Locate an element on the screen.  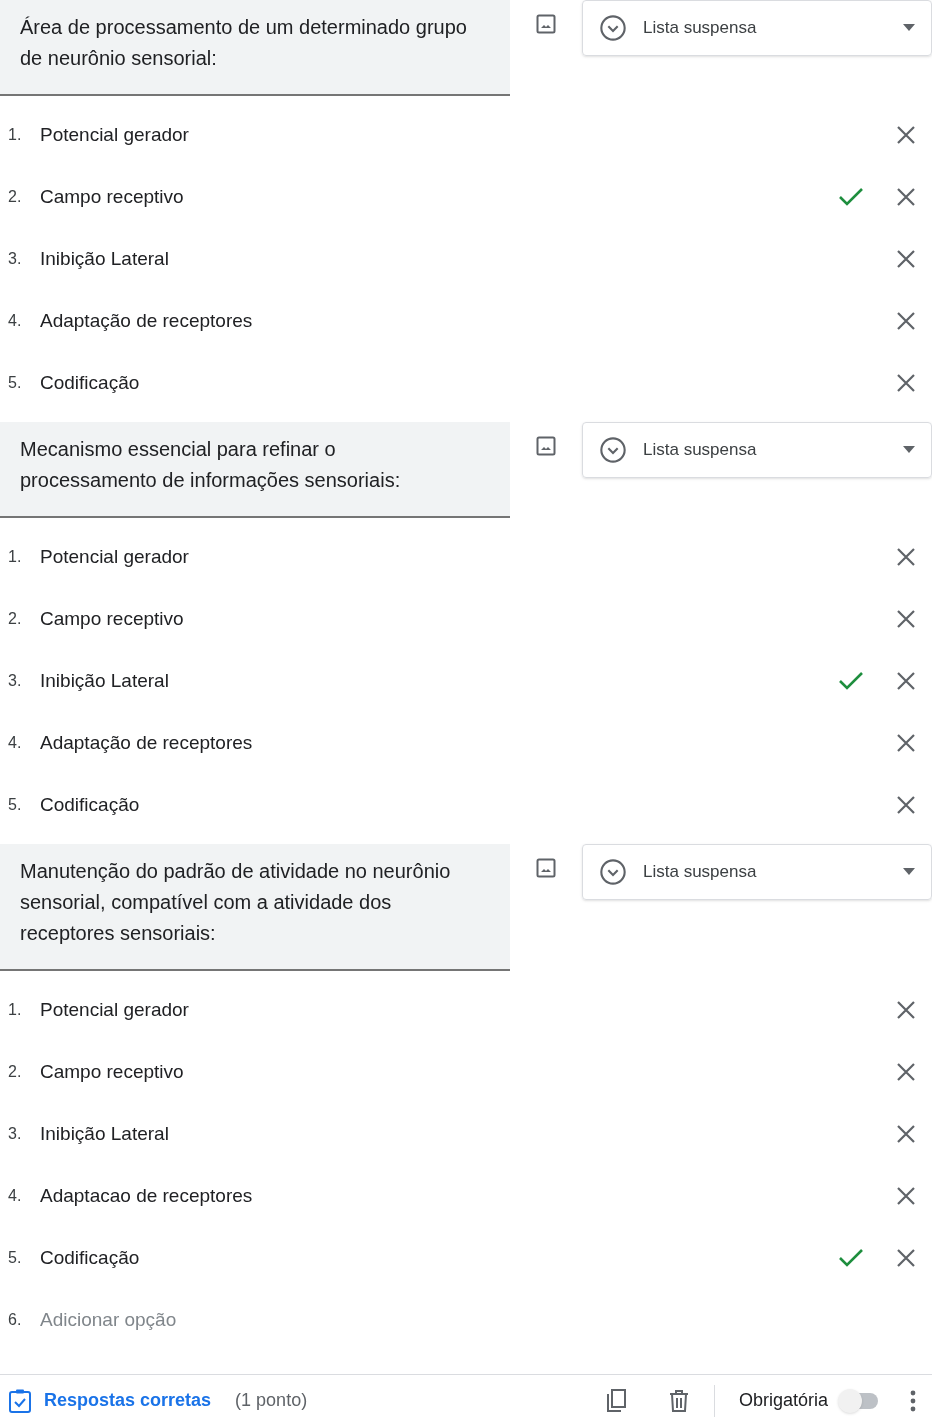
trash-icon is located at coordinates (678, 1400).